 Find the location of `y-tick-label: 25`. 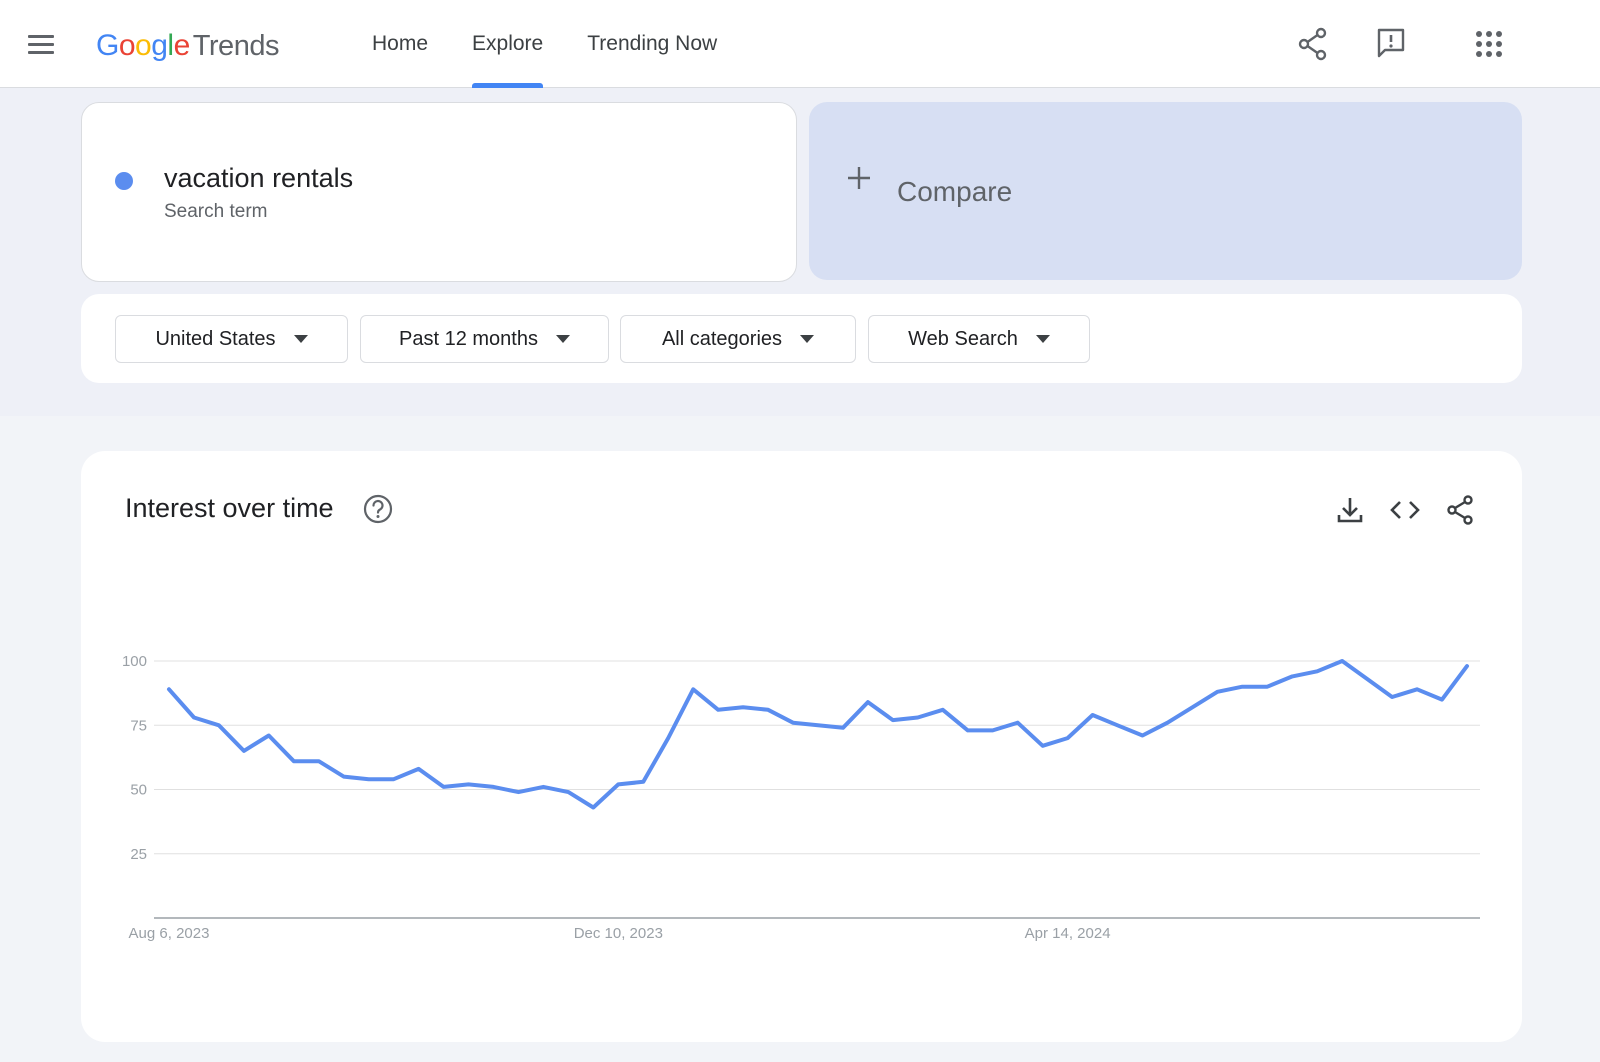

y-tick-label: 25 is located at coordinates (138, 854).